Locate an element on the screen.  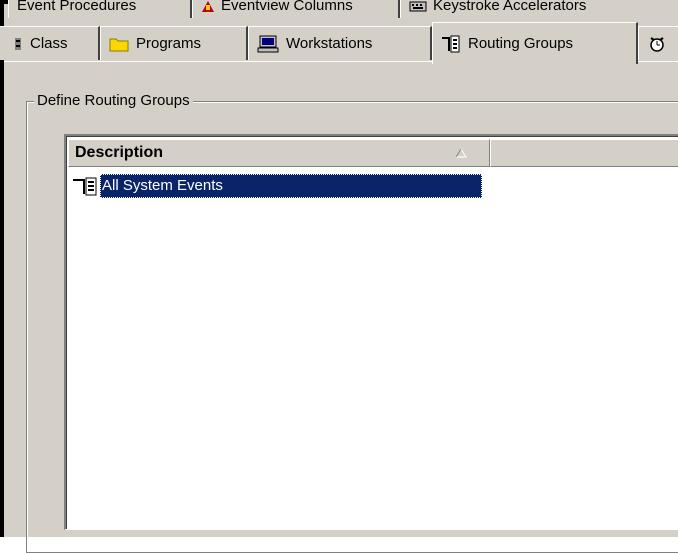
groupbox-label: Define Routing Groups is located at coordinates (113, 100).